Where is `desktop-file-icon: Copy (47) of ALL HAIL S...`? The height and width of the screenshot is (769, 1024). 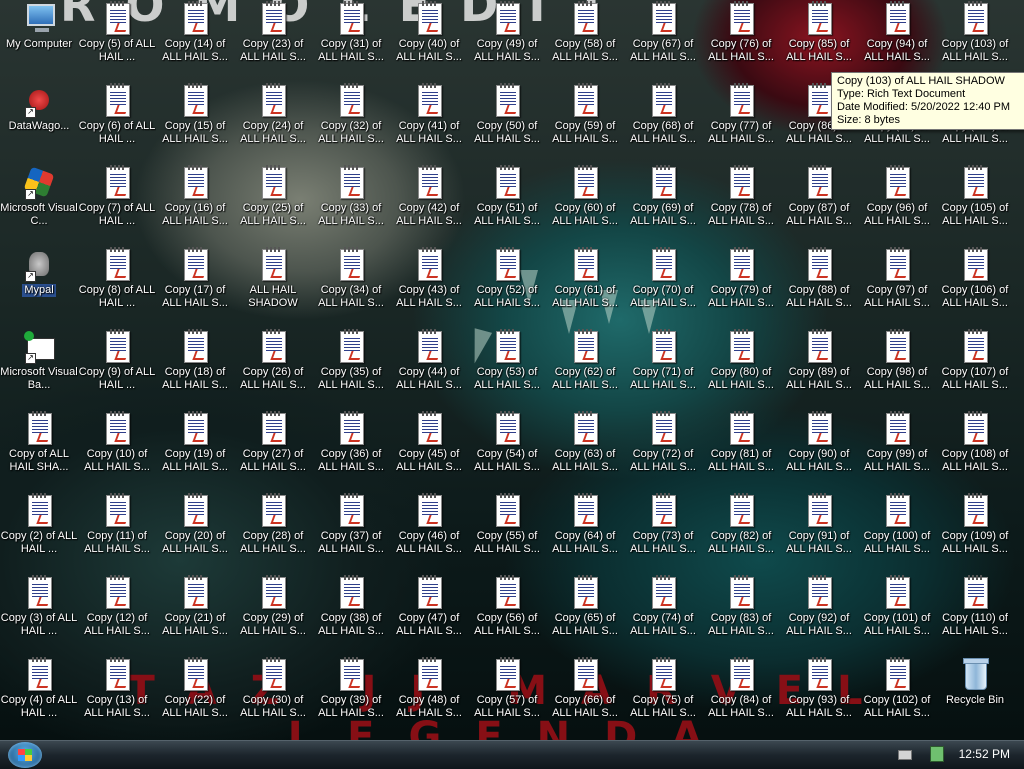 desktop-file-icon: Copy (47) of ALL HAIL S... is located at coordinates (429, 606).